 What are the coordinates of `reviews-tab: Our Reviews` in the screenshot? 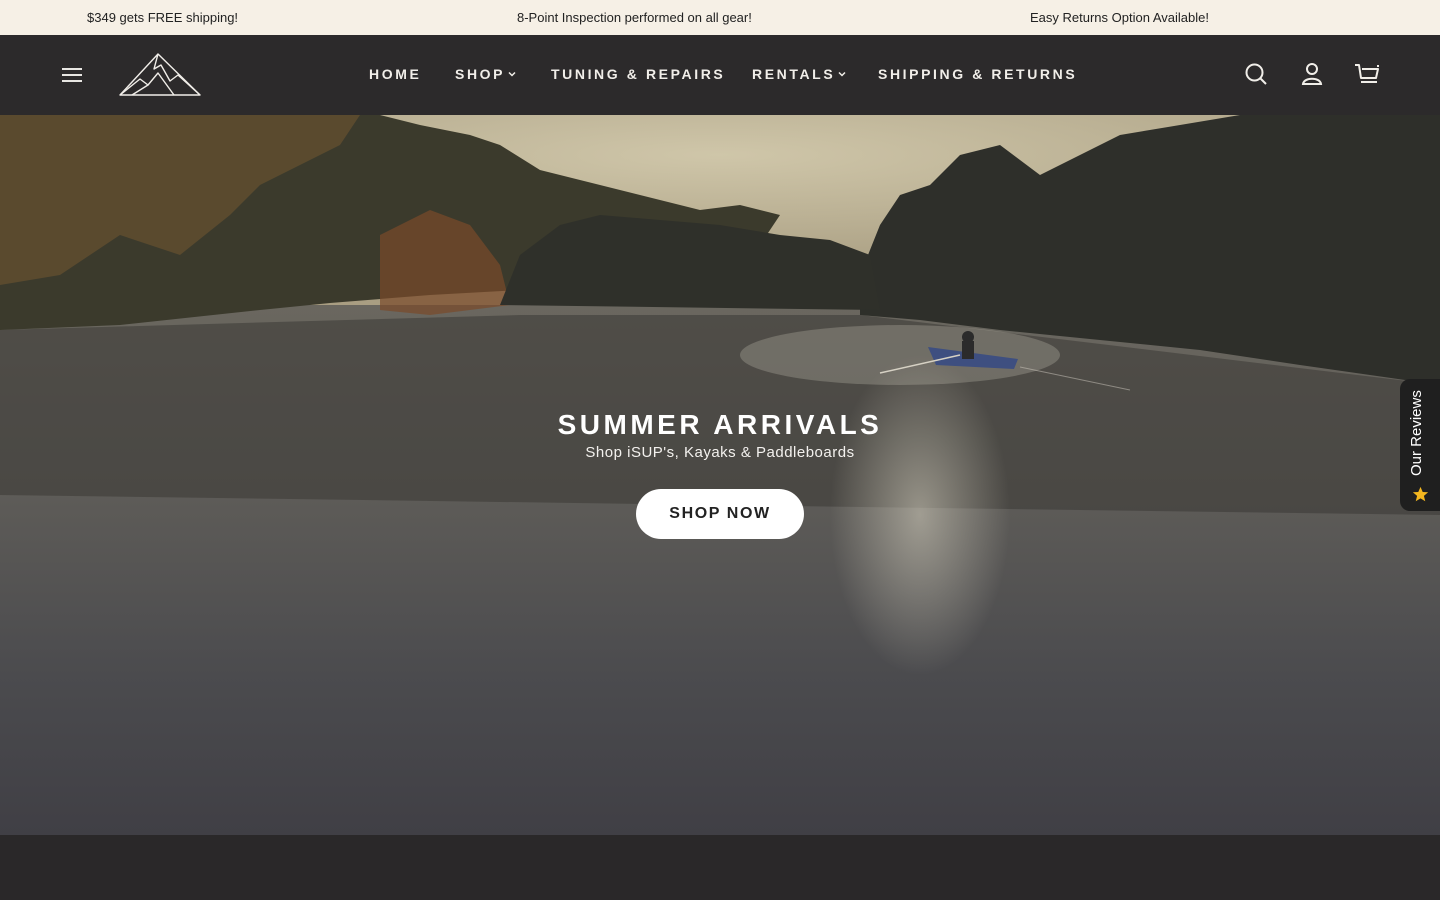 It's located at (1420, 445).